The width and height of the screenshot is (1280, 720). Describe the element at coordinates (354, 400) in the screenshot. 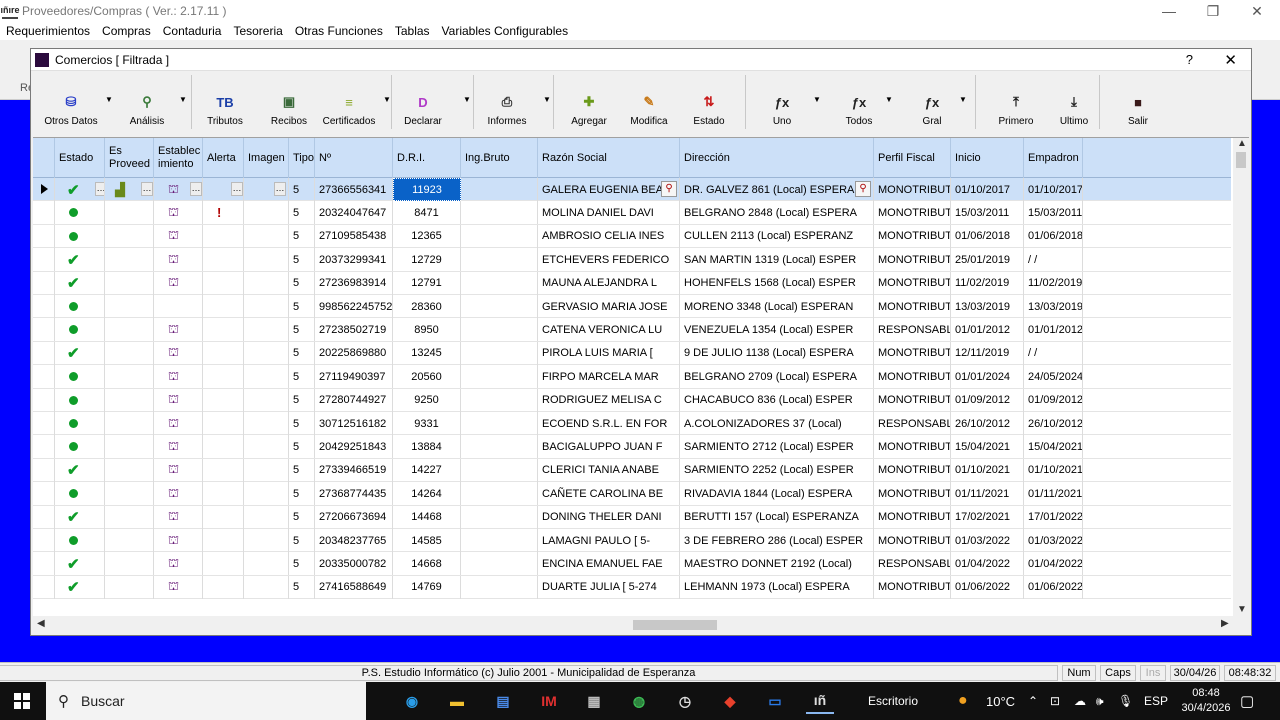

I see `cell-numero: 27280744927` at that location.